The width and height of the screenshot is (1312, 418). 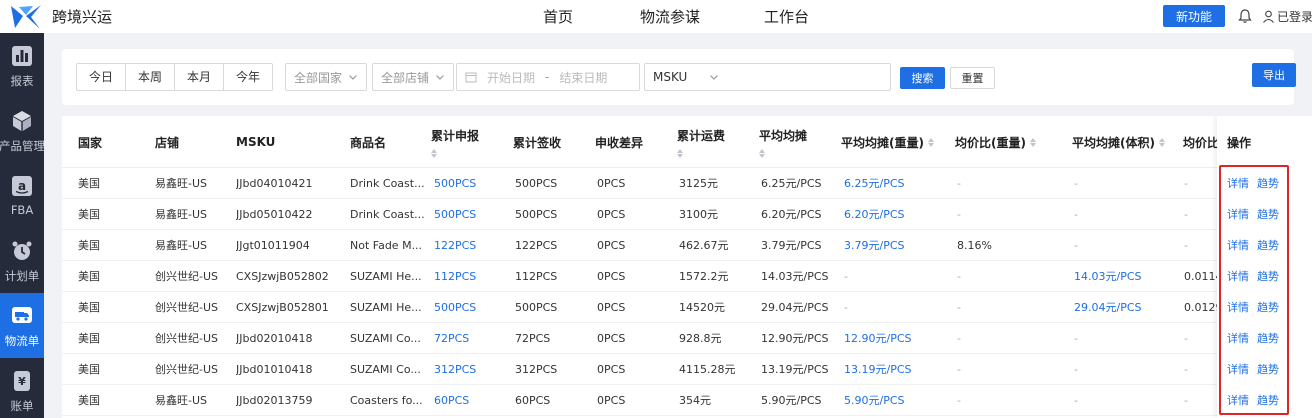 I want to click on top-bar: 跨境兴运 首页 物流参谋 工作台 新功能 已登录, so click(x=656, y=16).